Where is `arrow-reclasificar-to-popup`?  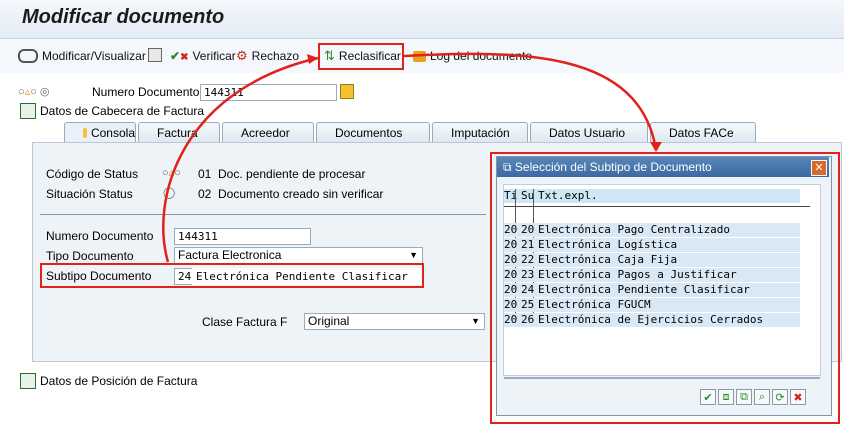
arrow-reclasificar-to-popup is located at coordinates (530, 101).